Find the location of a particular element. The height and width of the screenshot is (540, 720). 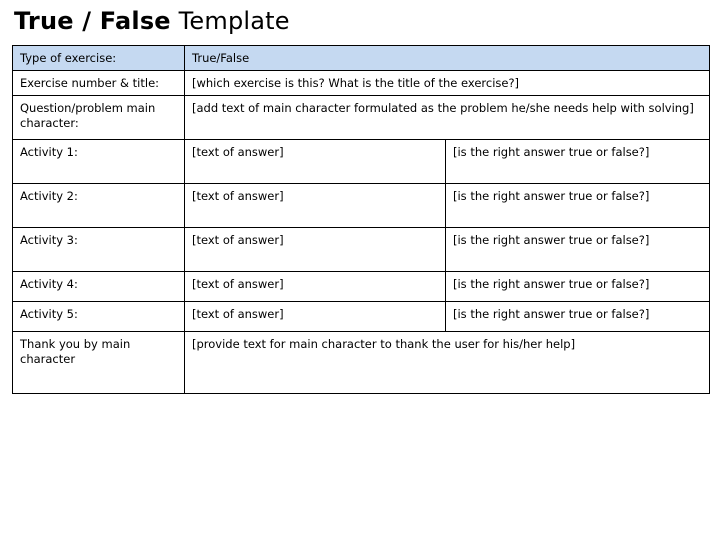

cell-value-type-of-exercise: True/False is located at coordinates (447, 58).